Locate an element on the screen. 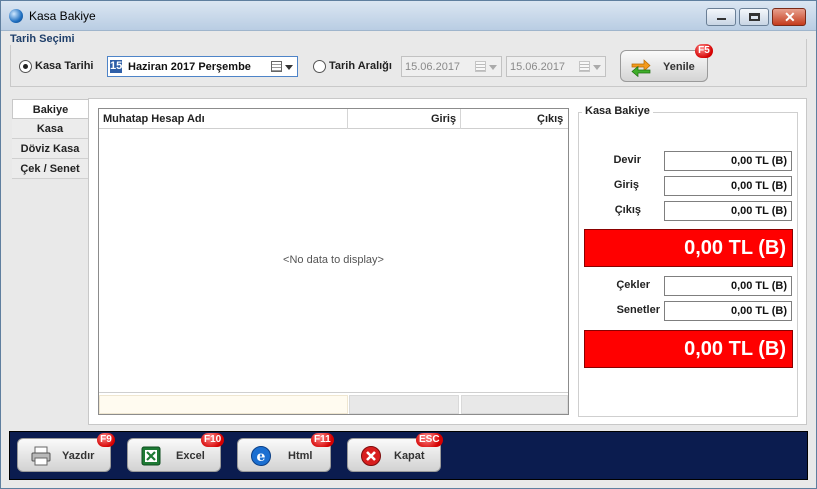  selected-day: 15 is located at coordinates (116, 66).